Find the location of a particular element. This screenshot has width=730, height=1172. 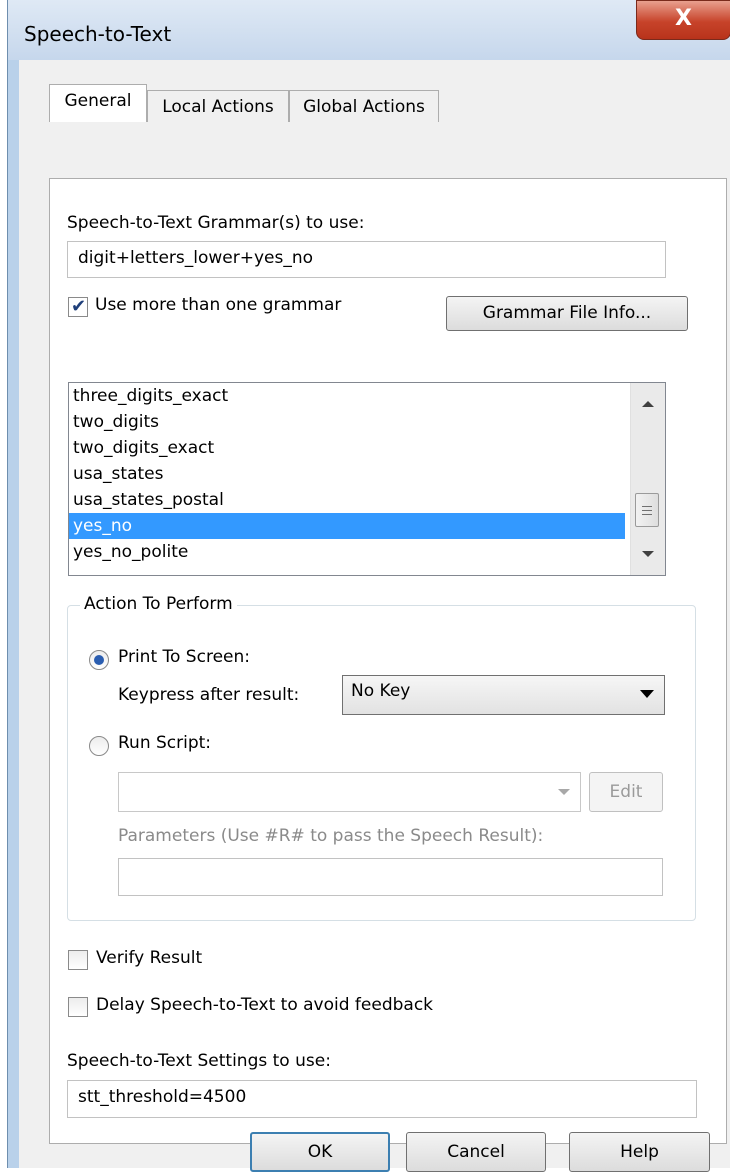

list-item: usa_states_postal is located at coordinates (347, 500).